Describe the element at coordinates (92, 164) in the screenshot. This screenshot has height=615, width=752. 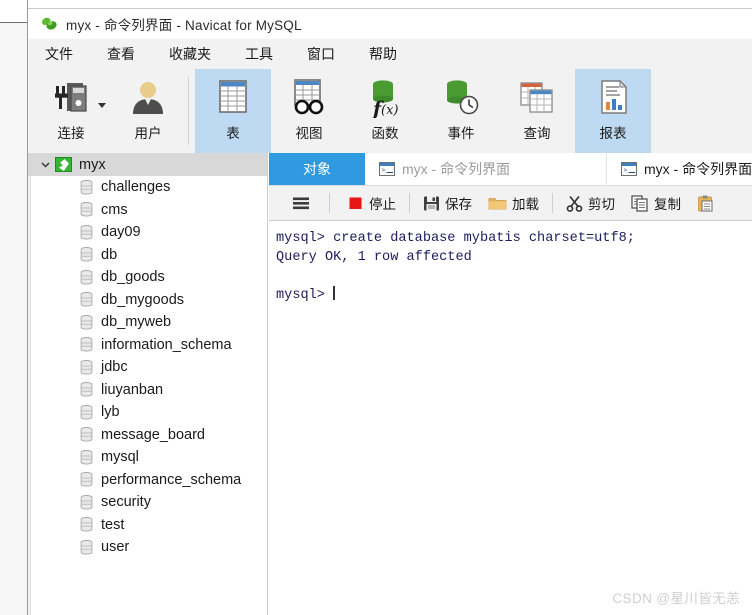
I see `tree-root-label: myx` at that location.